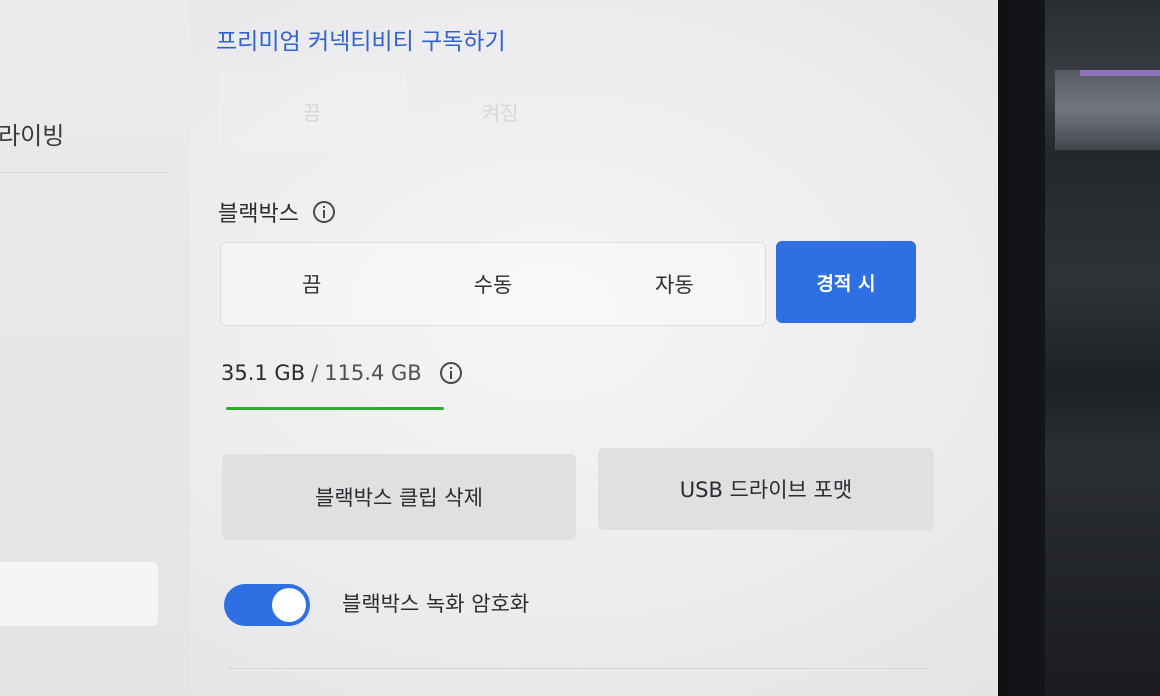 This screenshot has width=1160, height=696. Describe the element at coordinates (674, 284) in the screenshot. I see `dashcam-option-auto: 자동` at that location.